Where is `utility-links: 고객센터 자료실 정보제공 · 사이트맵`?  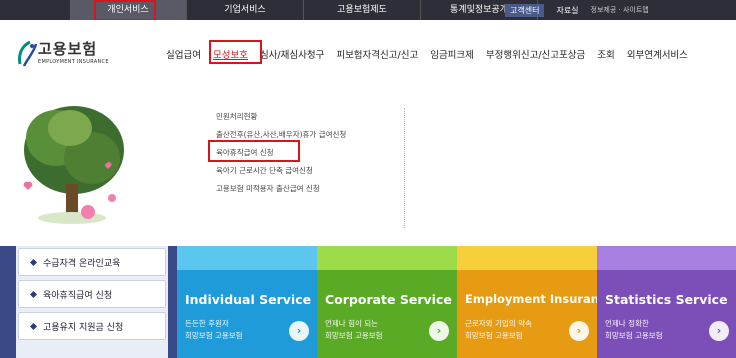
utility-links: 고객센터 자료실 정보제공 · 사이트맵 is located at coordinates (579, 10).